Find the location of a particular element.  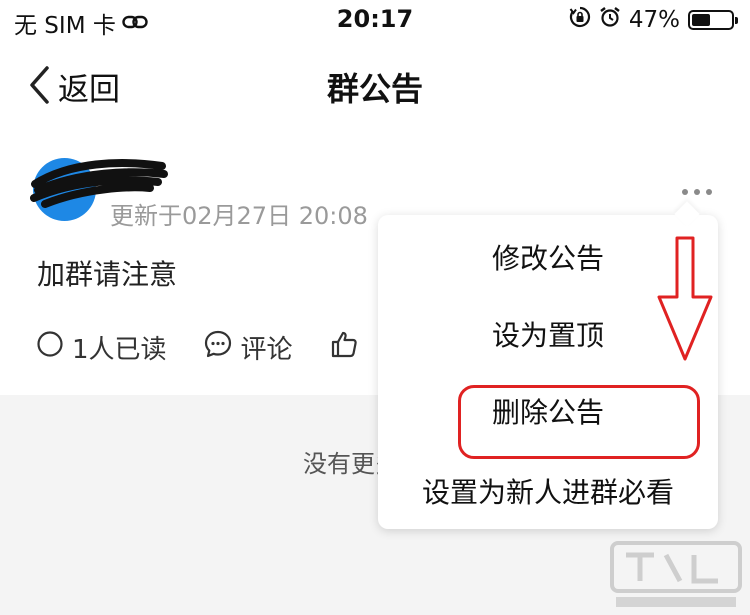

back-label: 返回 is located at coordinates (89, 90).